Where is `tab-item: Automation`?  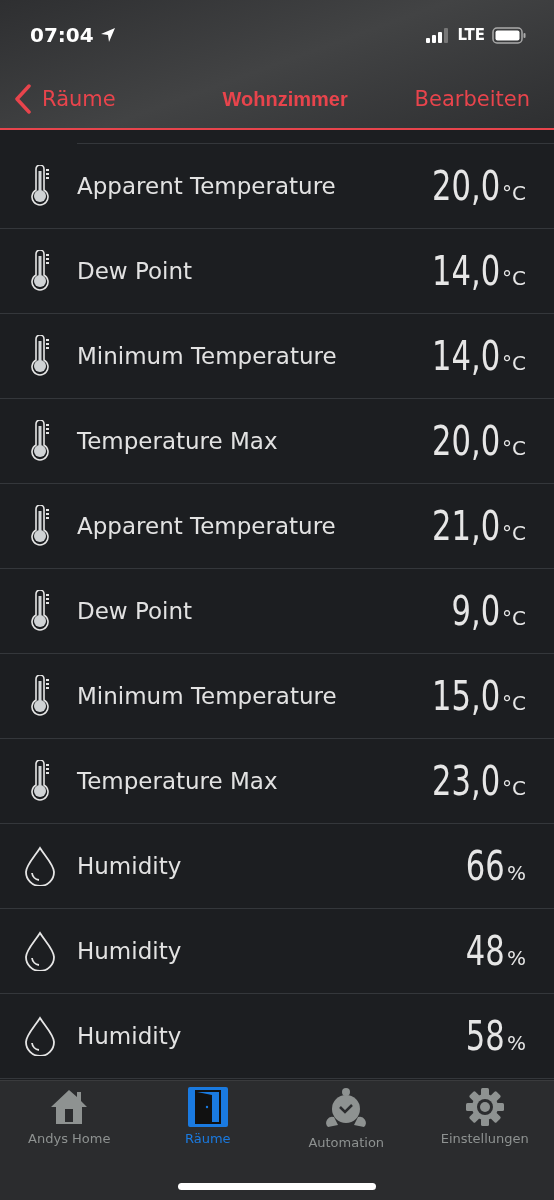 tab-item: Automation is located at coordinates (346, 1118).